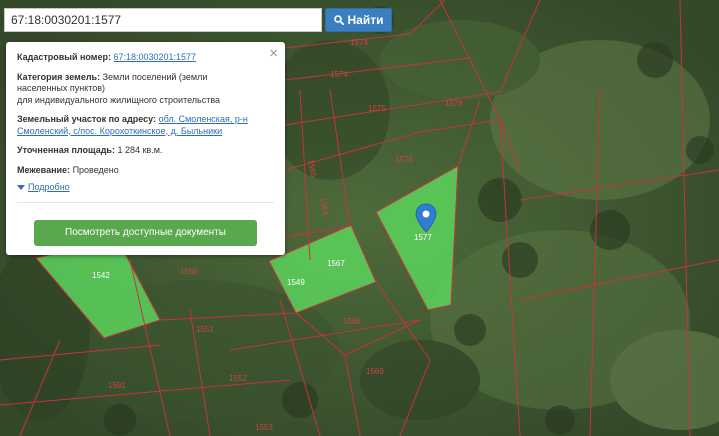 Image resolution: width=719 pixels, height=436 pixels. I want to click on area-row: Уточненная площадь: 1 284 кв.м., so click(145, 151).